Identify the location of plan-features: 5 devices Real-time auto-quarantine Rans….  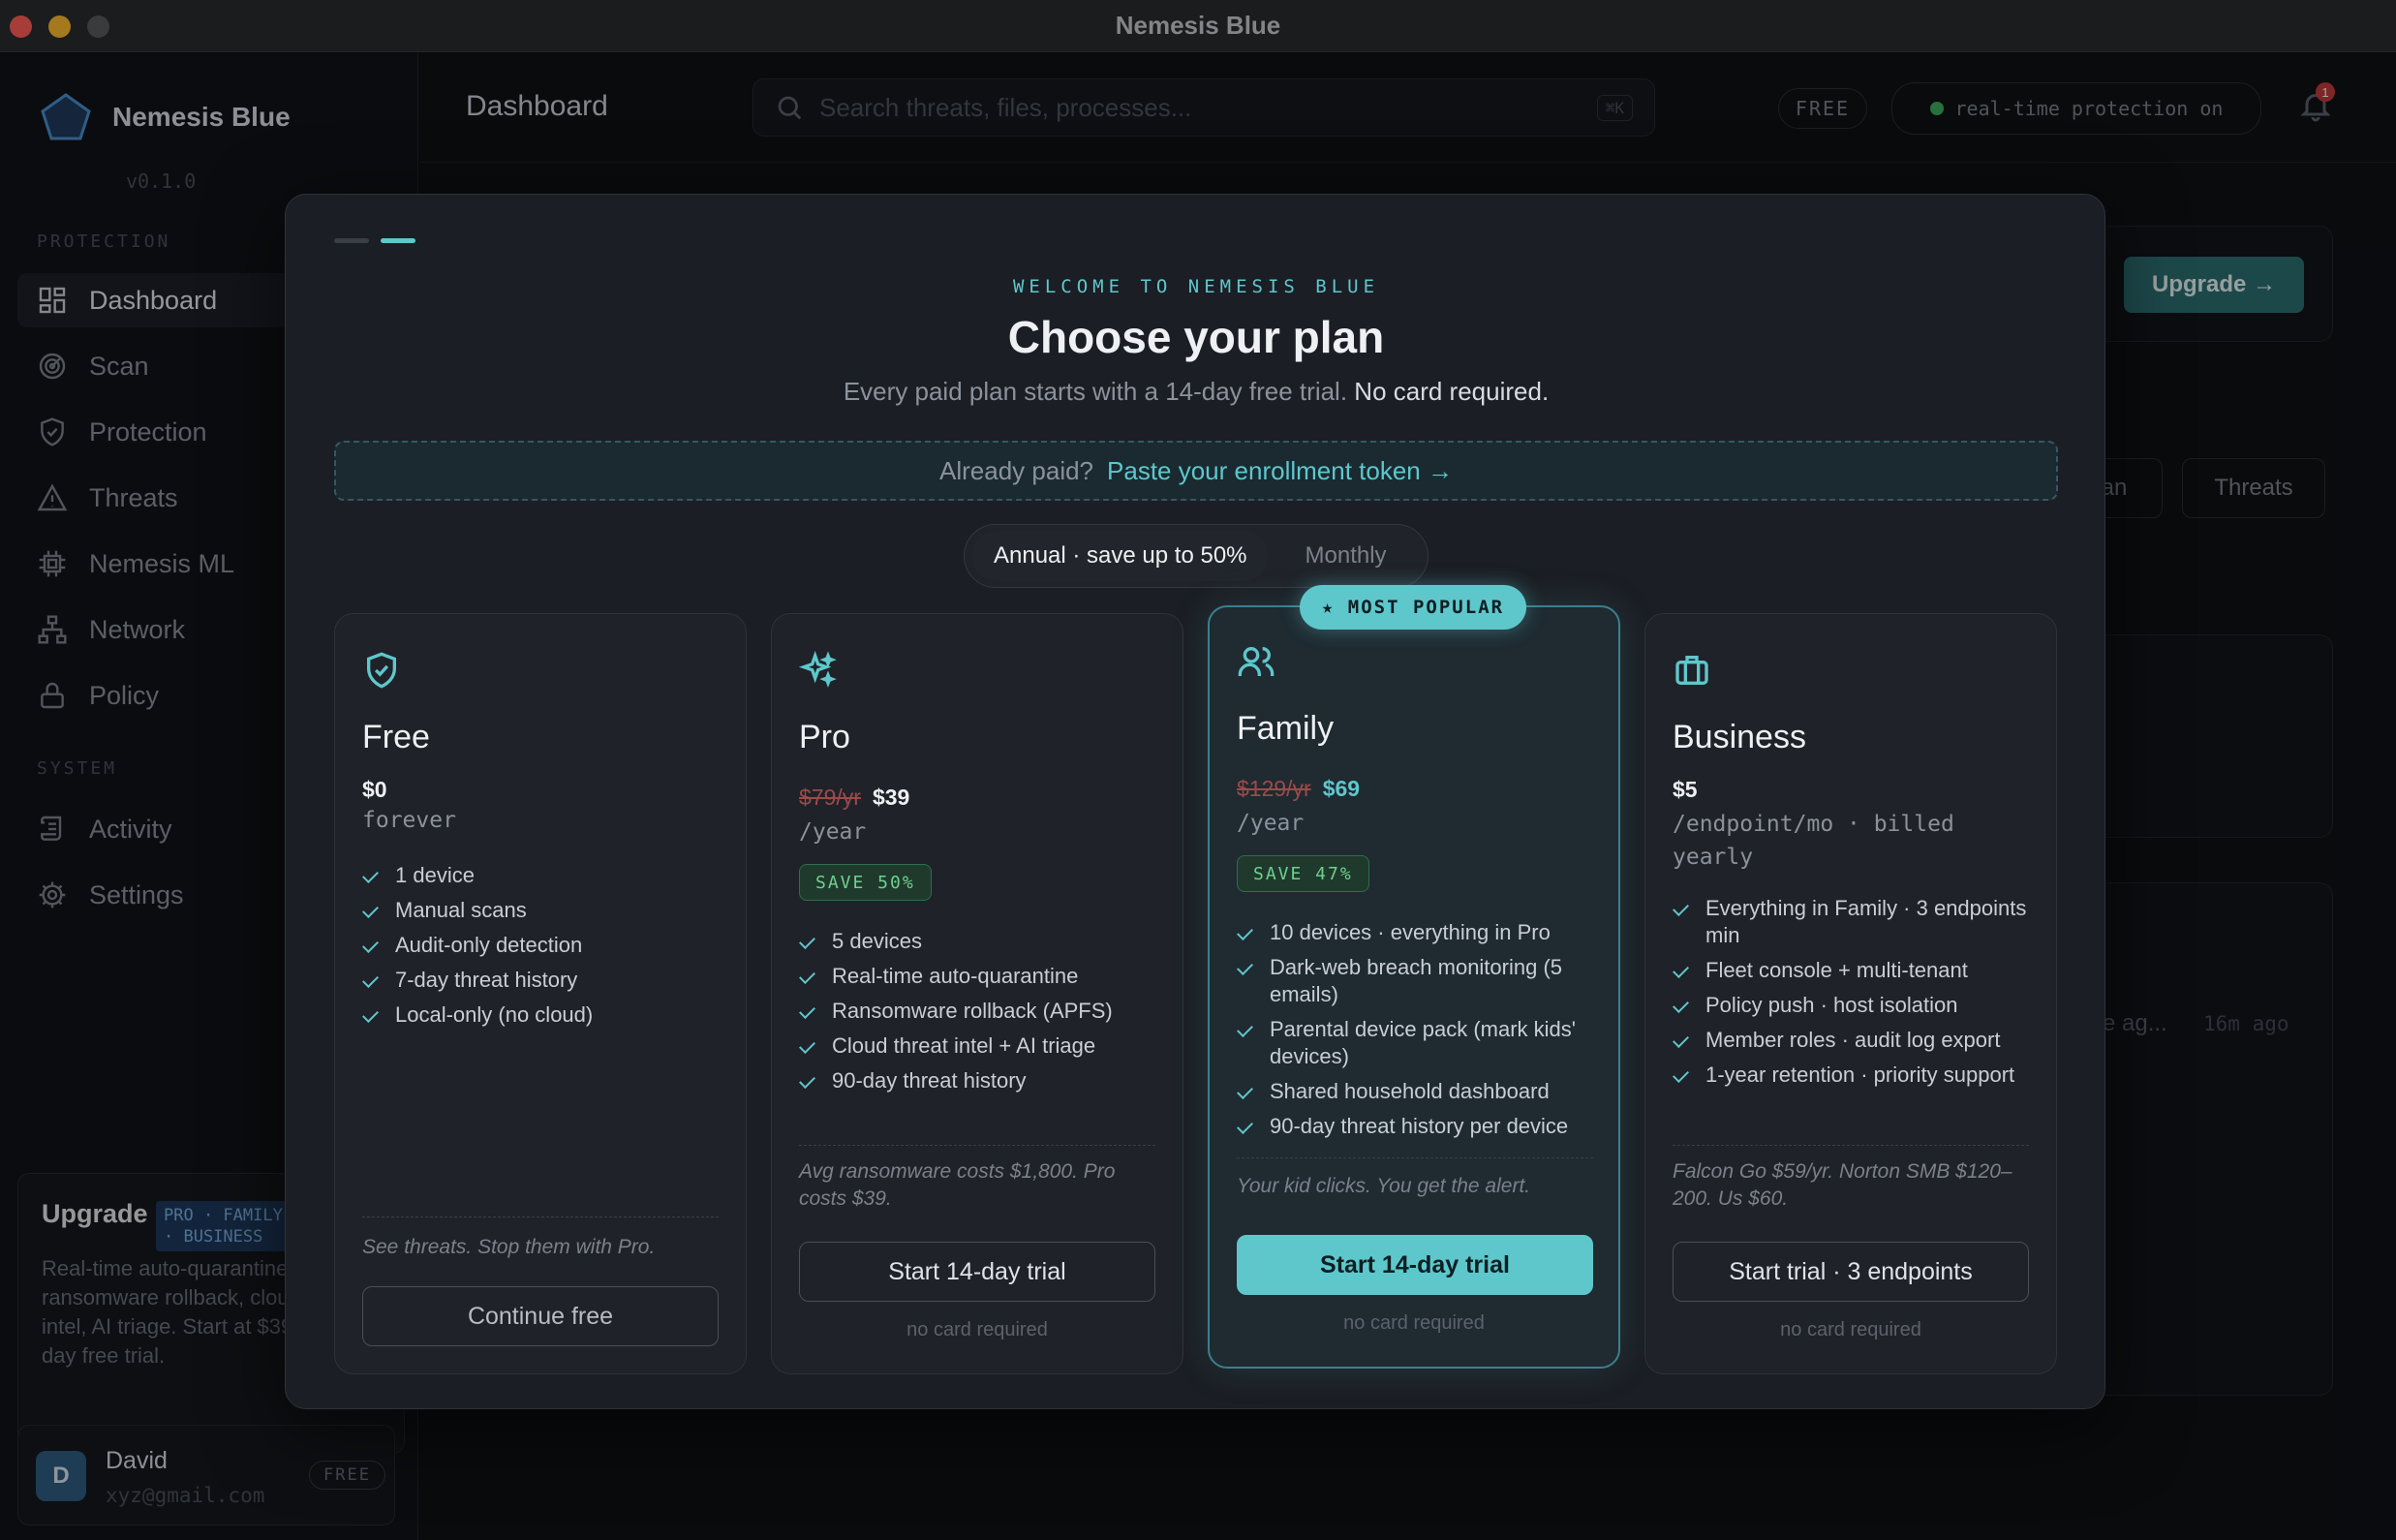
(983, 1015).